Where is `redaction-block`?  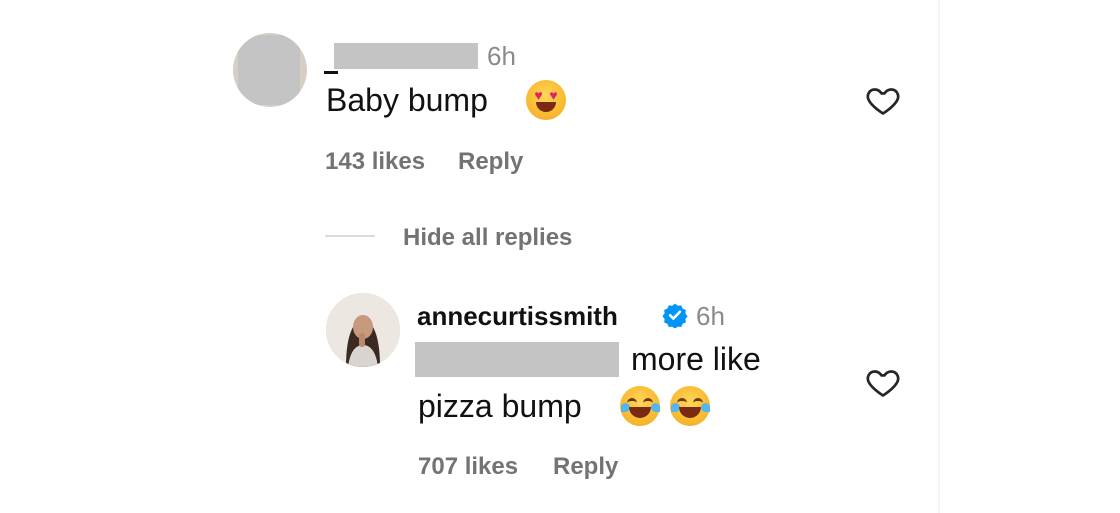 redaction-block is located at coordinates (269, 70).